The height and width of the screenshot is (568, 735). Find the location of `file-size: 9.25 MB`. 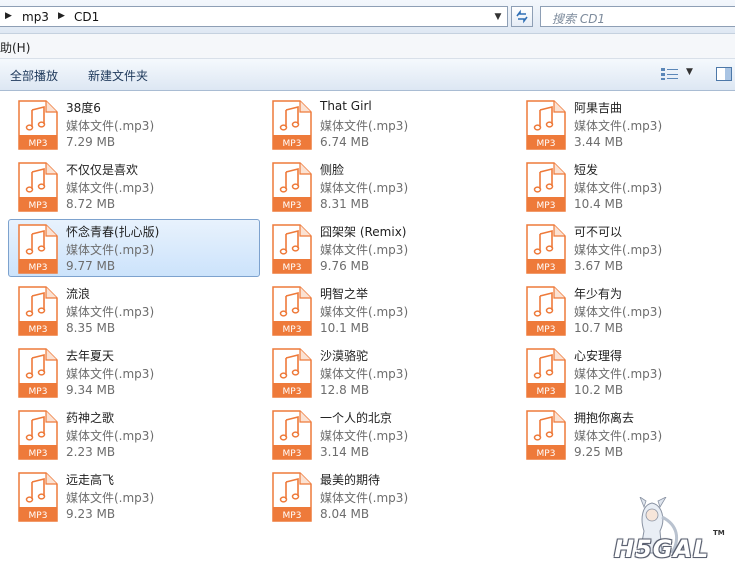

file-size: 9.25 MB is located at coordinates (599, 452).